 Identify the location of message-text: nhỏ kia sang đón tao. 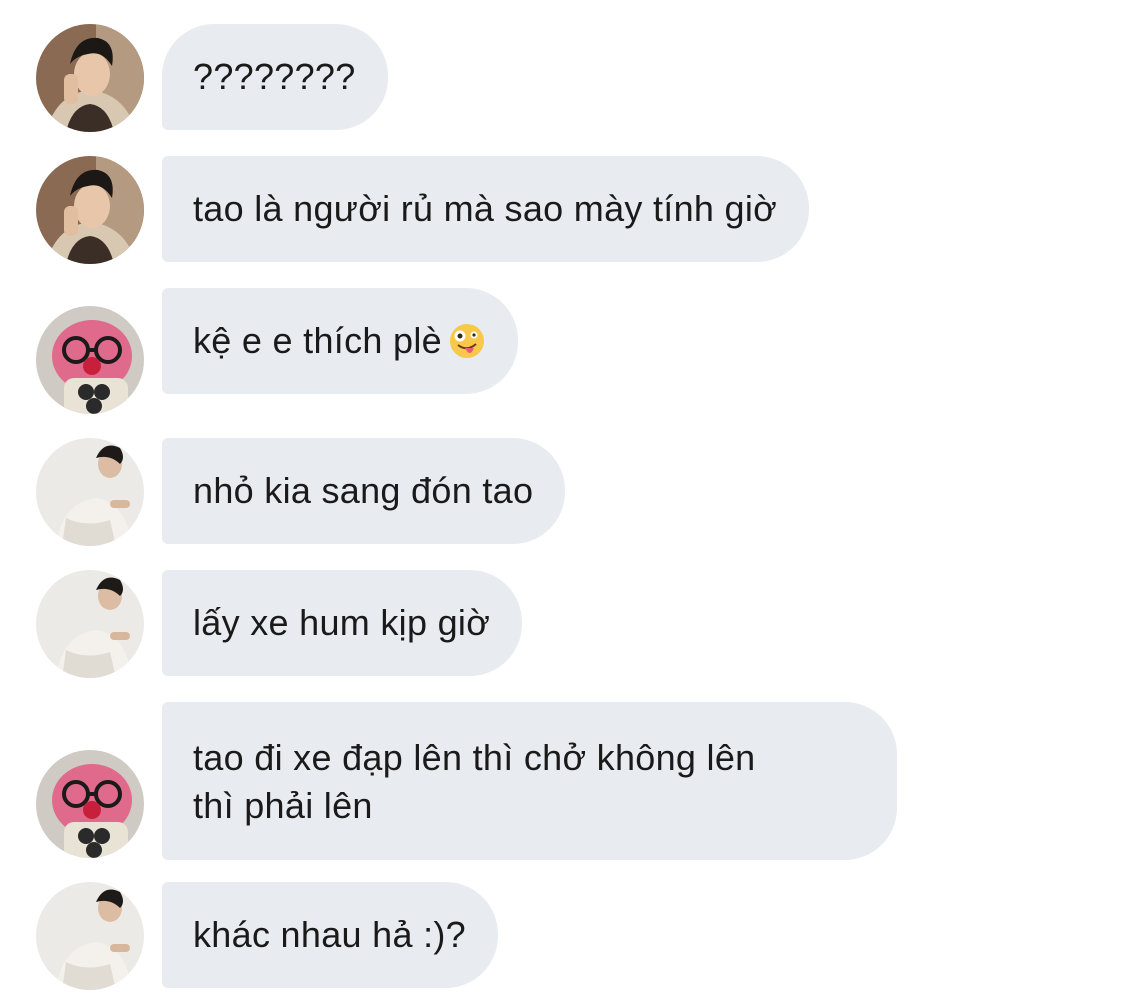
(363, 490).